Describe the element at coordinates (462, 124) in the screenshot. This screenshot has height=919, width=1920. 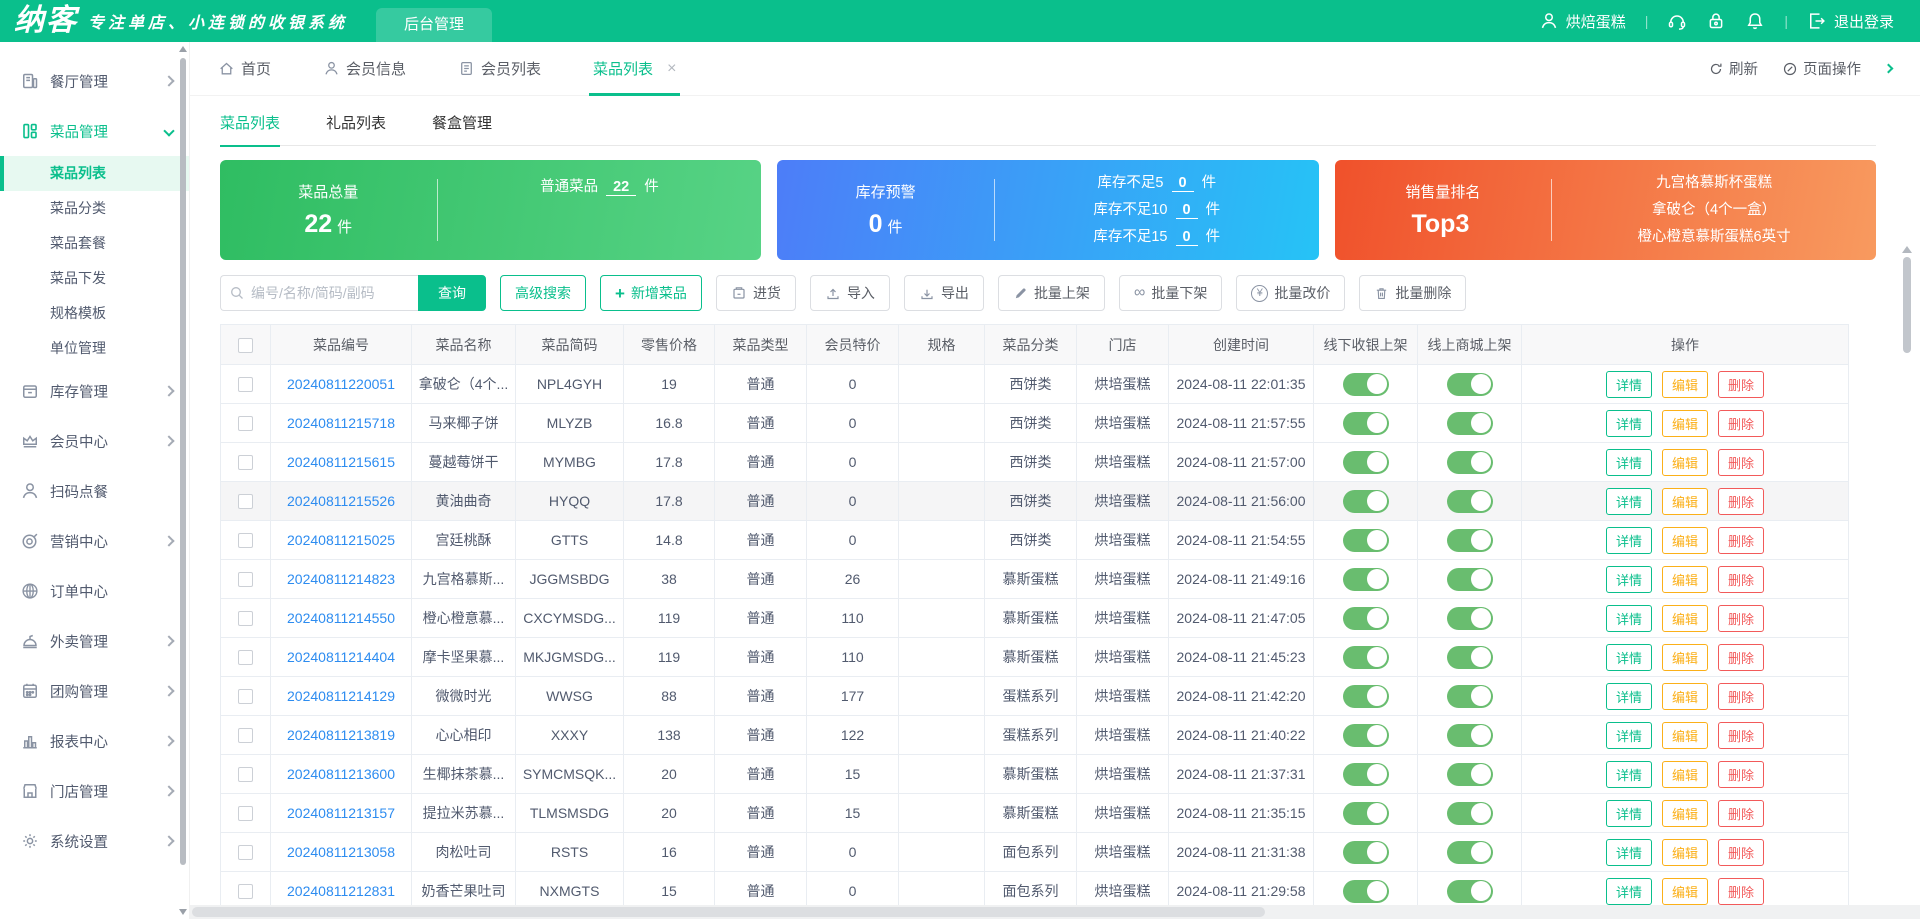
I see `inner-tab-mealbox: 餐盒管理` at that location.